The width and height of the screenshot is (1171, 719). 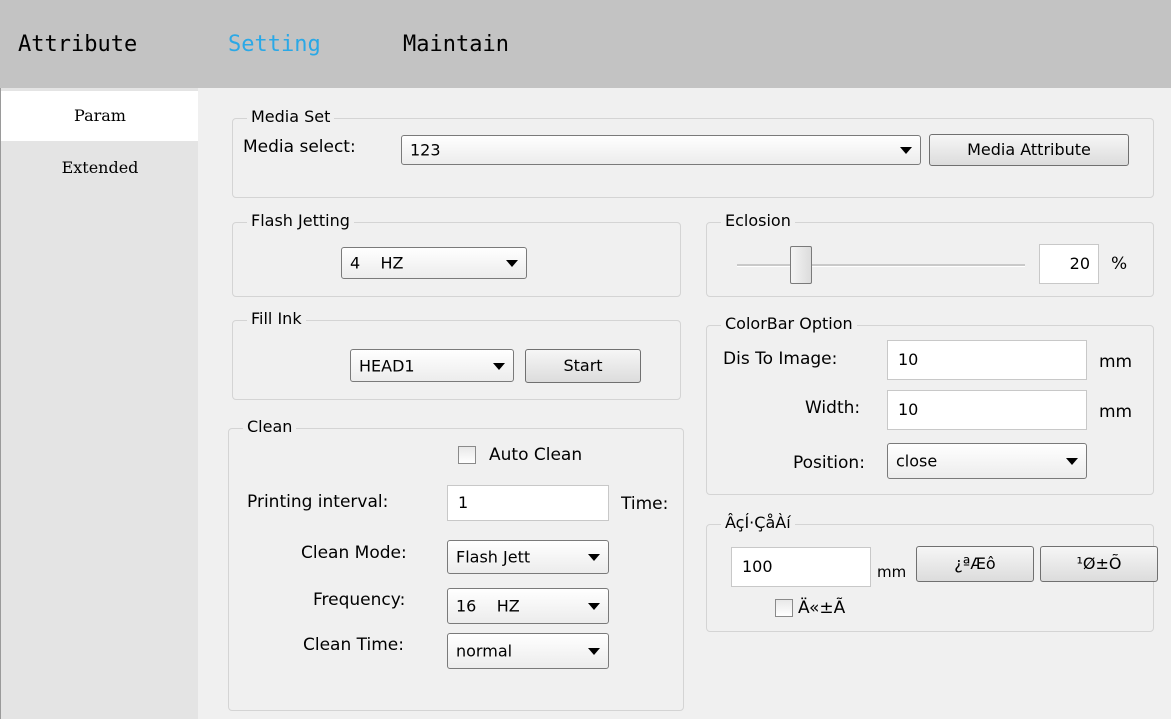 What do you see at coordinates (425, 150) in the screenshot?
I see `media-select-value: 123` at bounding box center [425, 150].